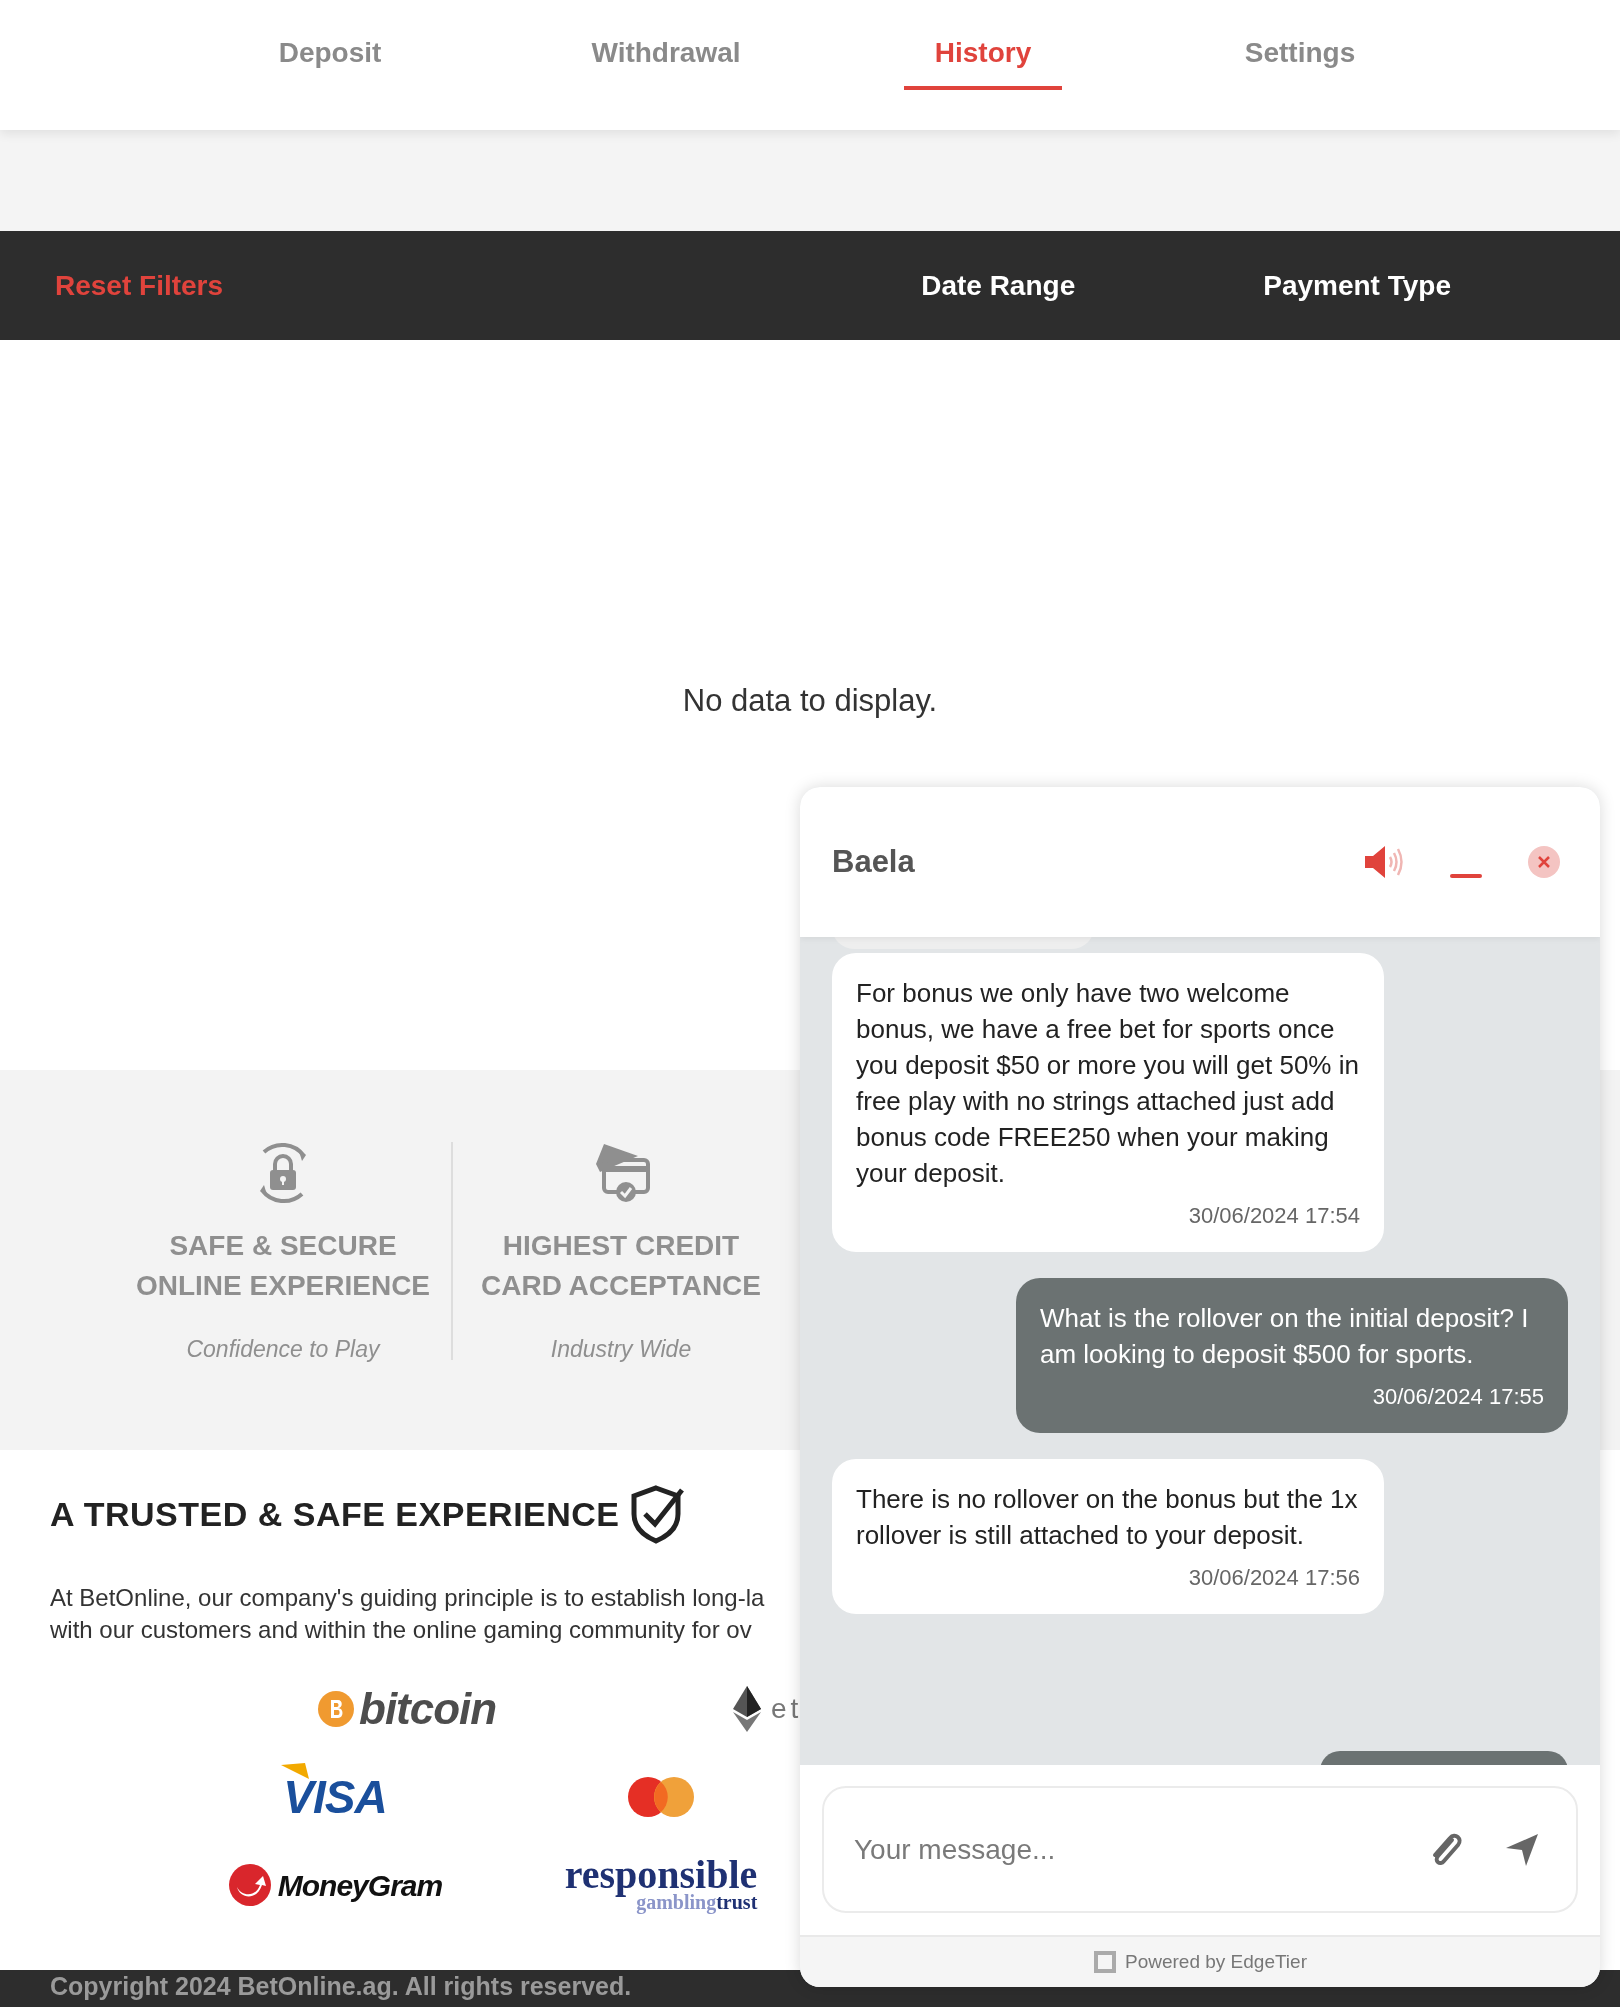 The image size is (1620, 2007). I want to click on close-icon, so click(1544, 862).